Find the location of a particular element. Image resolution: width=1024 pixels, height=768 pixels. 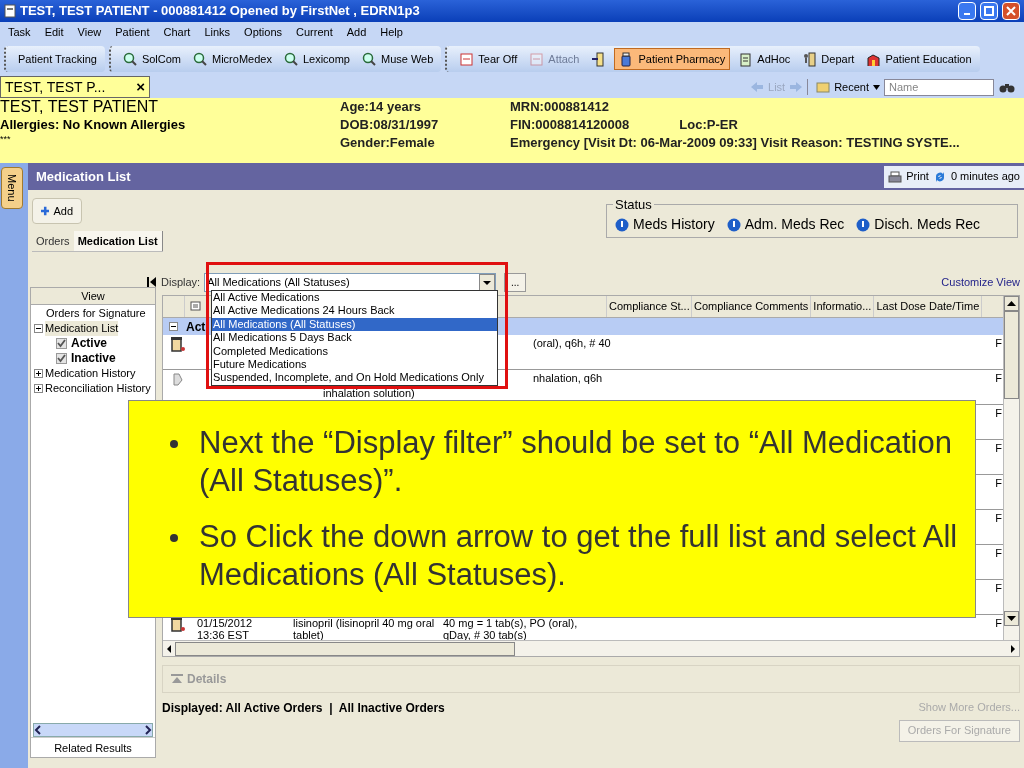

dropdown-option: All Active Medications is located at coordinates (354, 298).